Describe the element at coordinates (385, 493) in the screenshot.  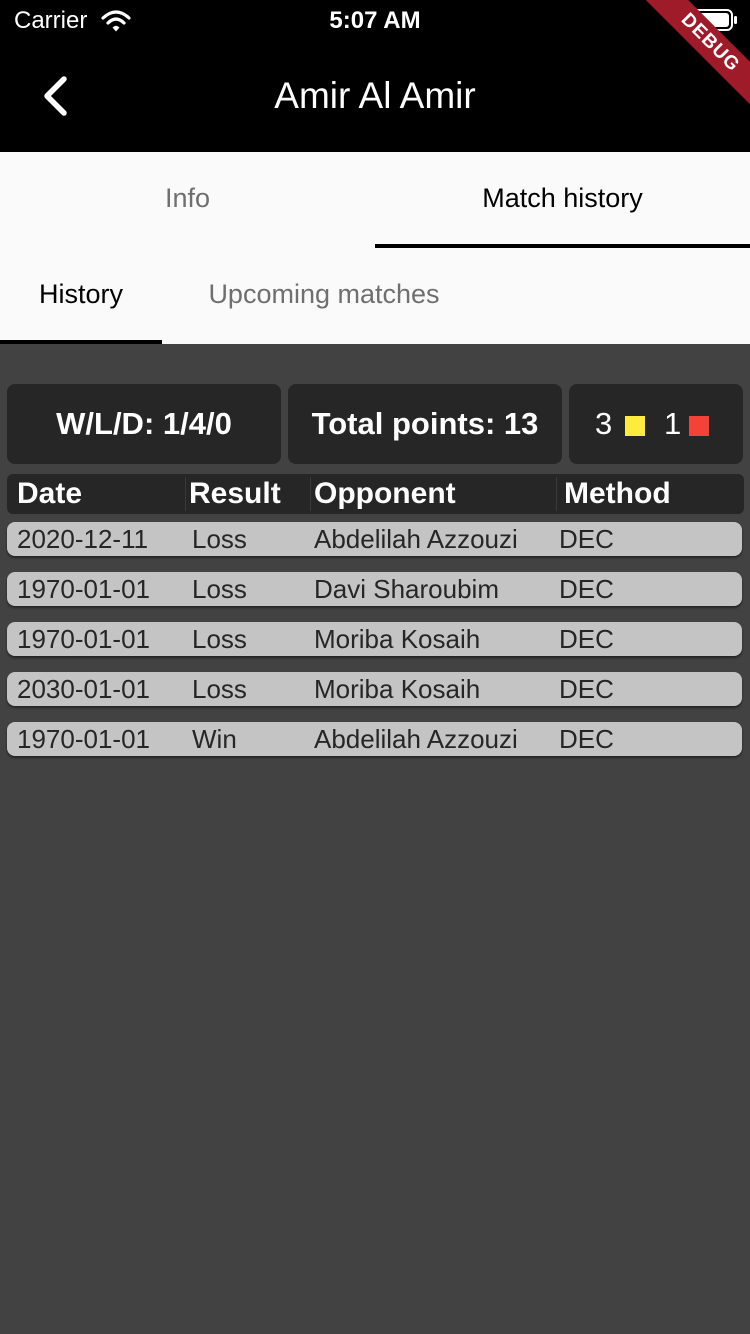
I see `column-header-opponent: Opponent` at that location.